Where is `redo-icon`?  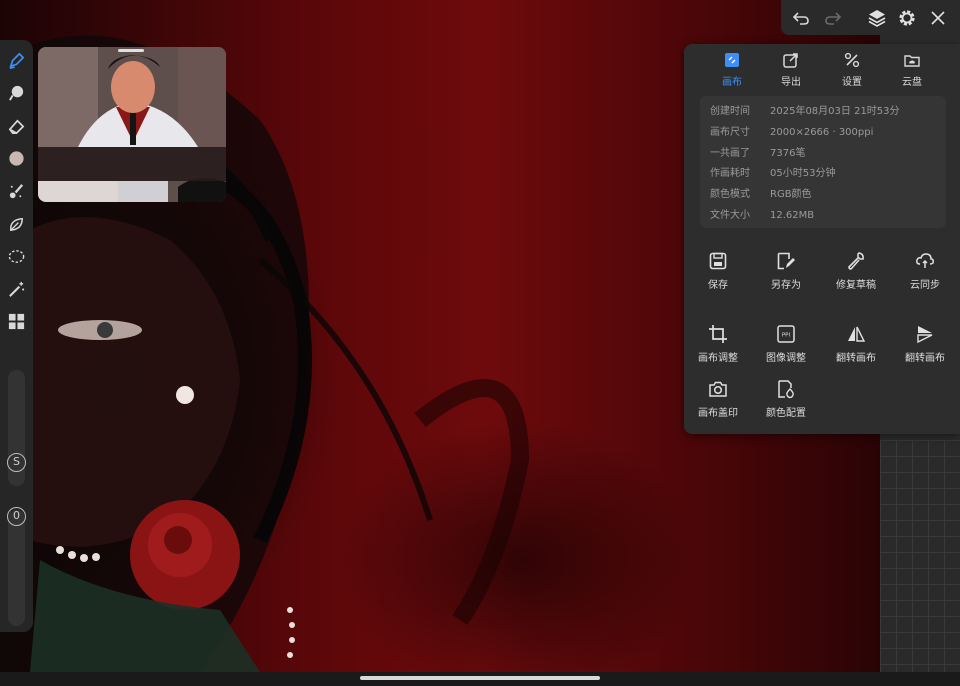 redo-icon is located at coordinates (833, 18).